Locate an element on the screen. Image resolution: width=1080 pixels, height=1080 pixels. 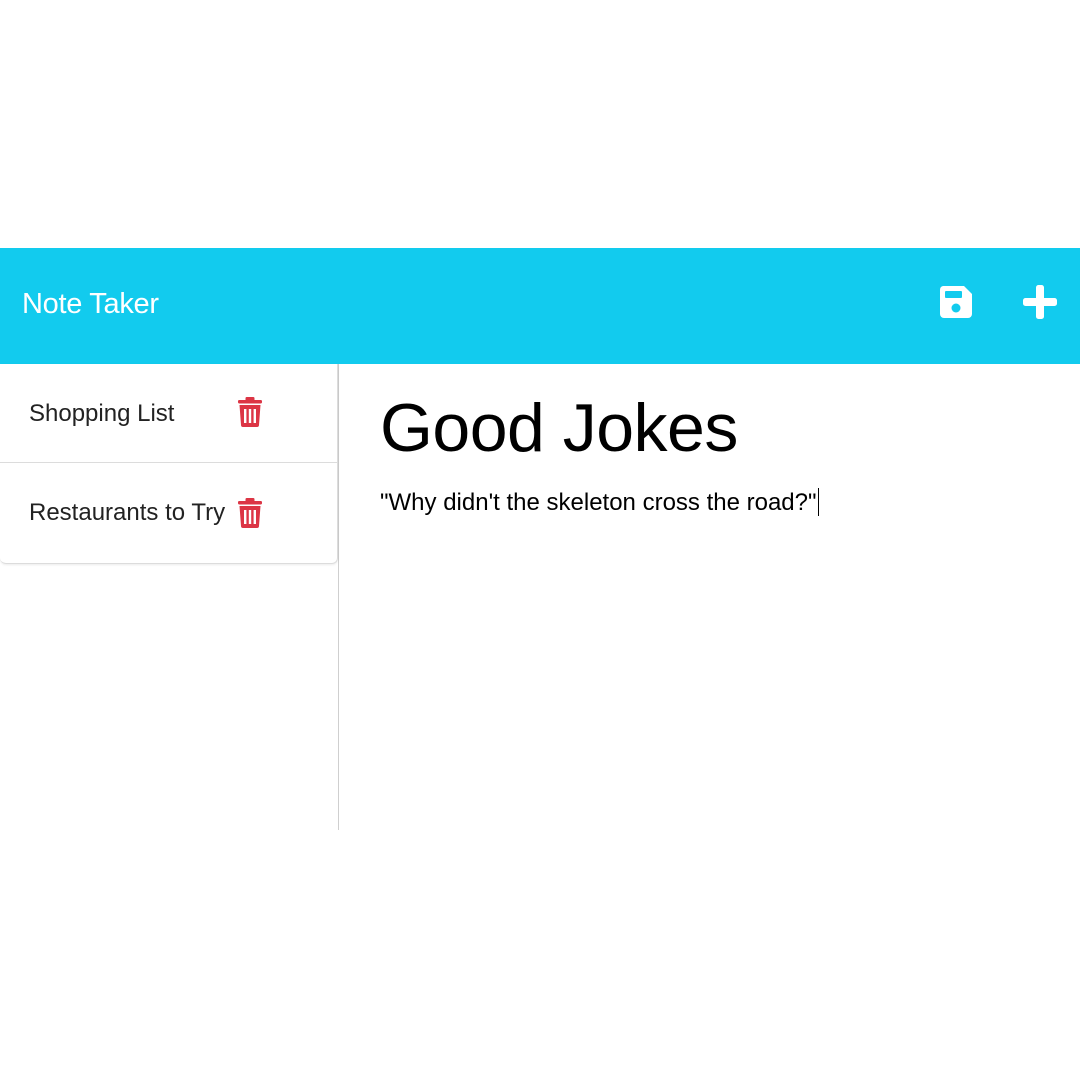
note-list-title: Shopping List is located at coordinates (101, 414).